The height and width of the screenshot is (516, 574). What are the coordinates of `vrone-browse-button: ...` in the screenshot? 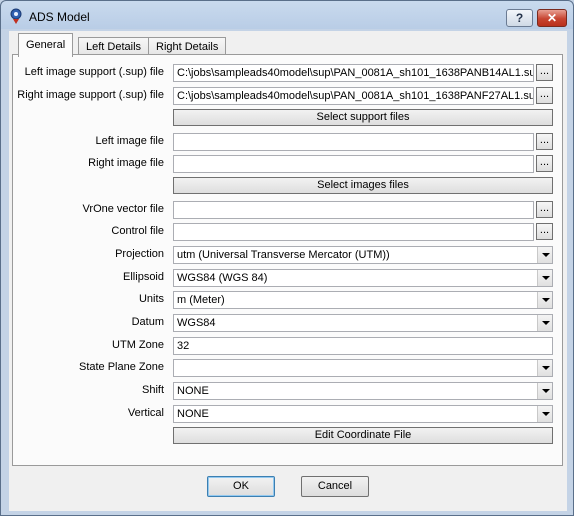 It's located at (544, 209).